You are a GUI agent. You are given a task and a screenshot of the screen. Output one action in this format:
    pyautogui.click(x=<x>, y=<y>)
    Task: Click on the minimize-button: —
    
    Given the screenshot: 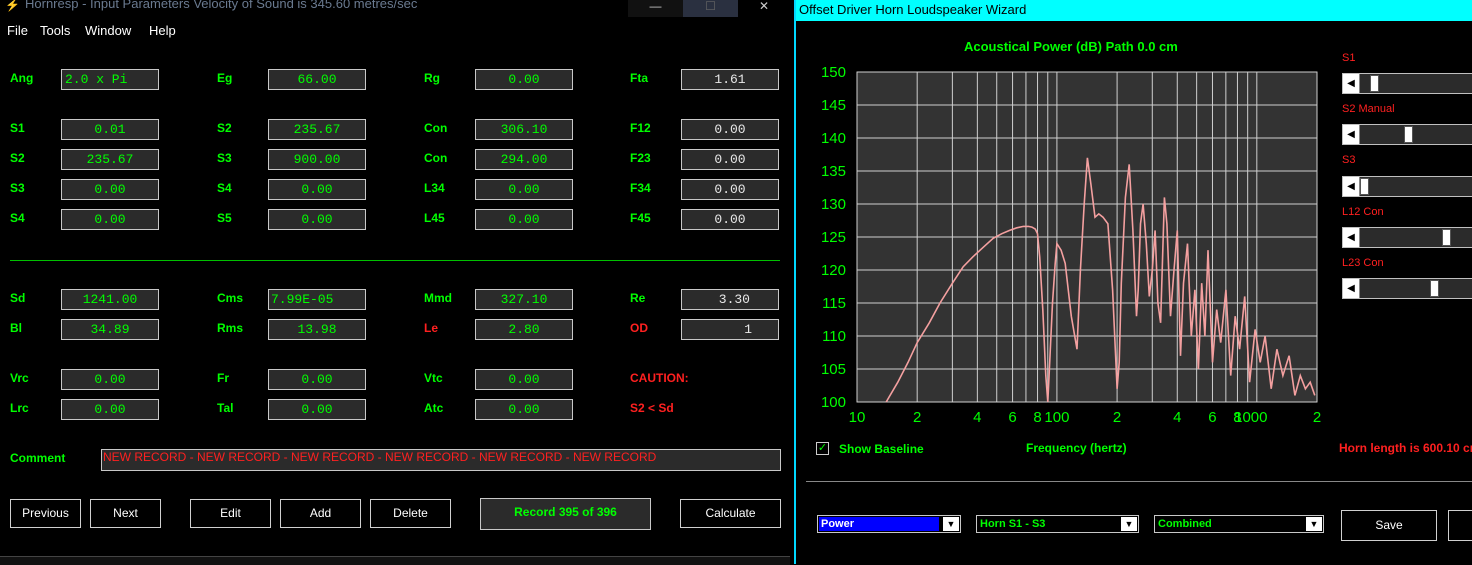 What is the action you would take?
    pyautogui.click(x=655, y=8)
    